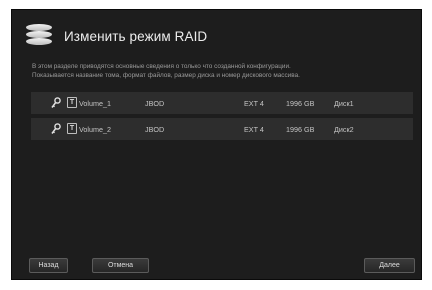 The height and width of the screenshot is (290, 432). What do you see at coordinates (389, 265) in the screenshot?
I see `next-button: Далее` at bounding box center [389, 265].